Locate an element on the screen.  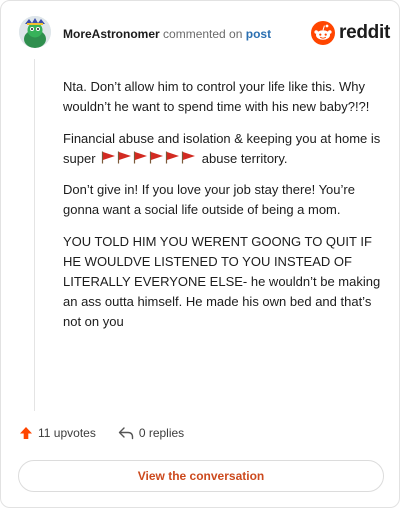
upvote-arrow-icon is located at coordinates (26, 433).